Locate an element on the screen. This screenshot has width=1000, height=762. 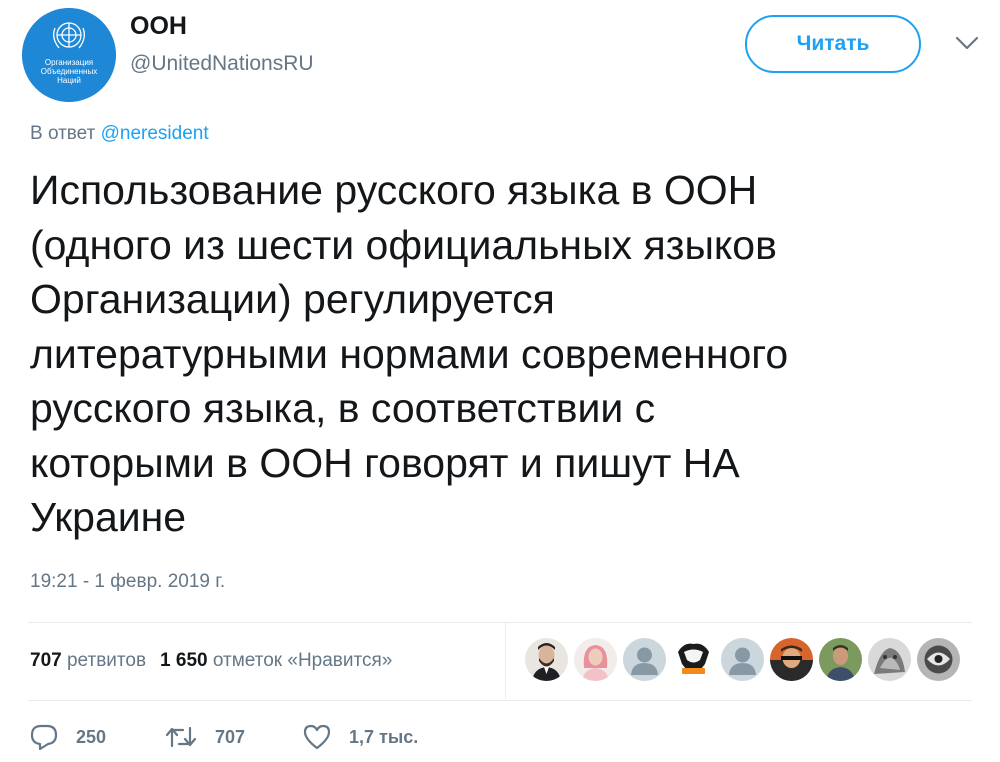
reply-count: 250 is located at coordinates (91, 736).